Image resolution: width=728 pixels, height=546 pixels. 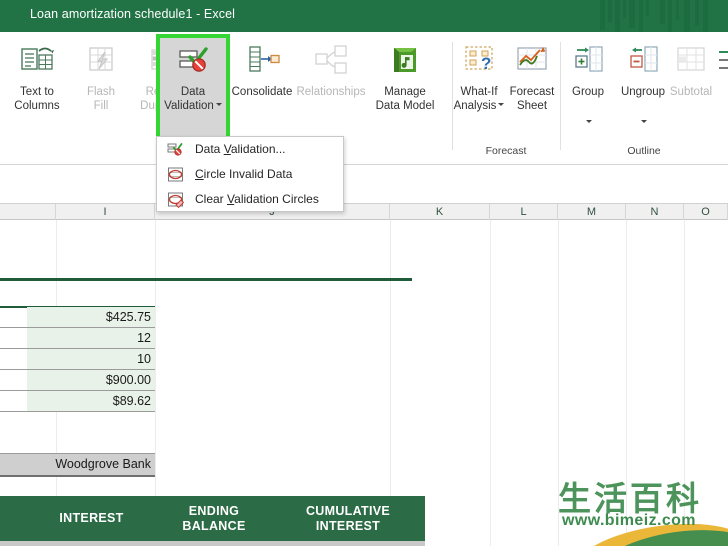 I want to click on table-row: $16.67 $4,490.92 $16.67, so click(x=212, y=543).